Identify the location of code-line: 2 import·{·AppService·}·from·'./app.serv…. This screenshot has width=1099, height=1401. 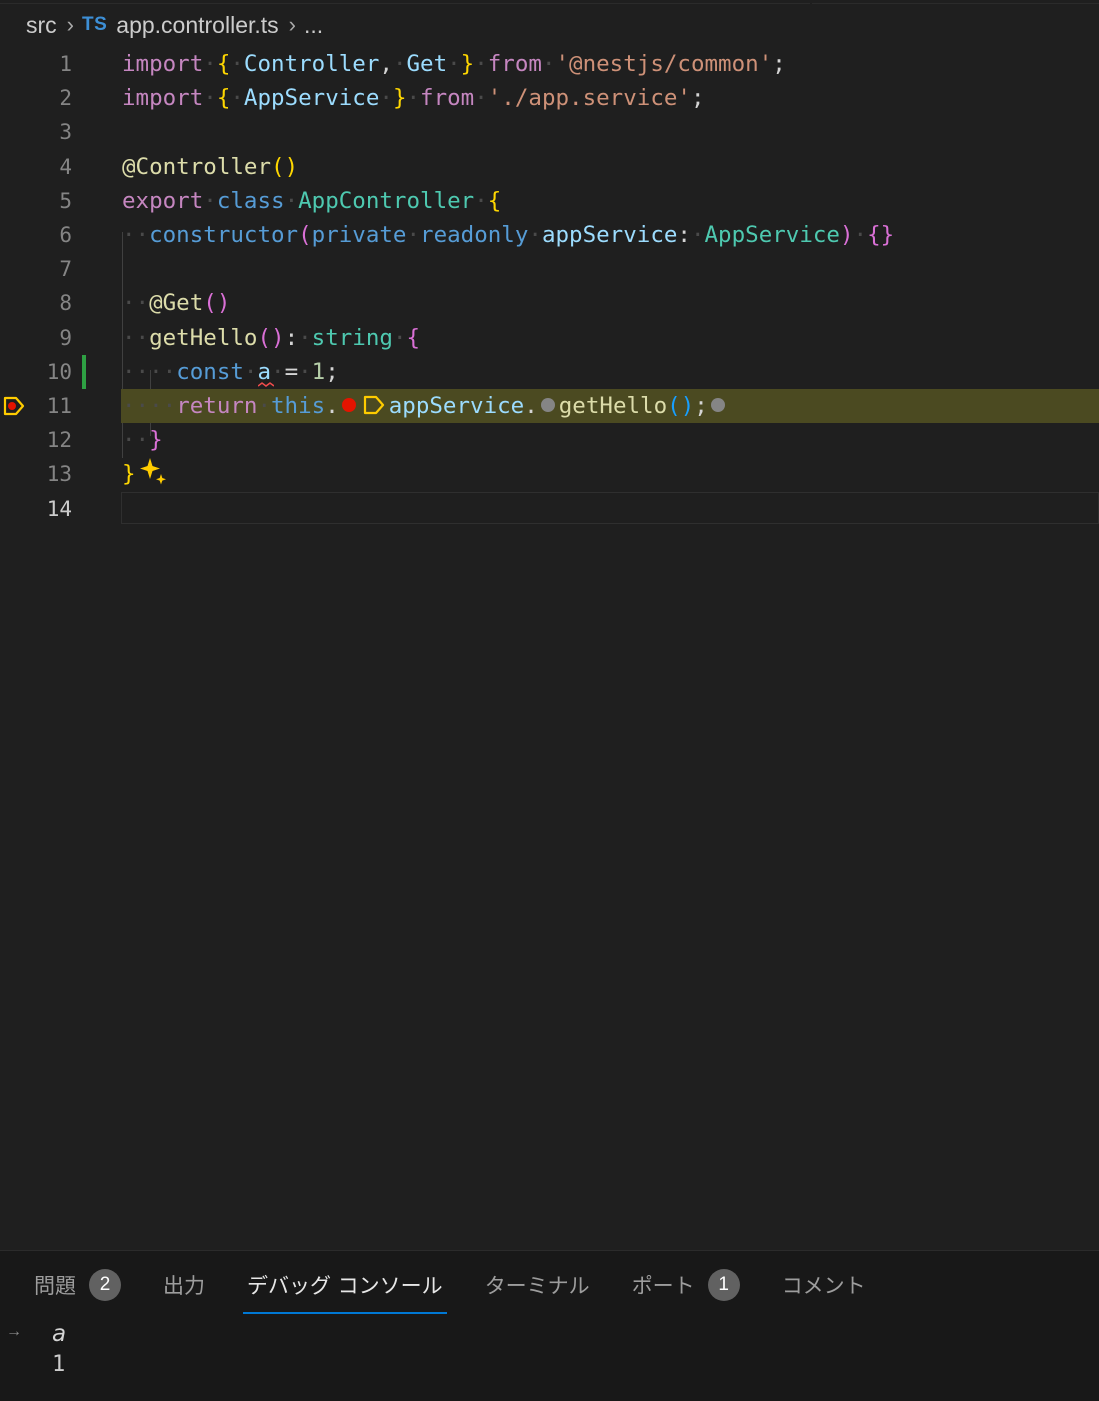
(549, 98).